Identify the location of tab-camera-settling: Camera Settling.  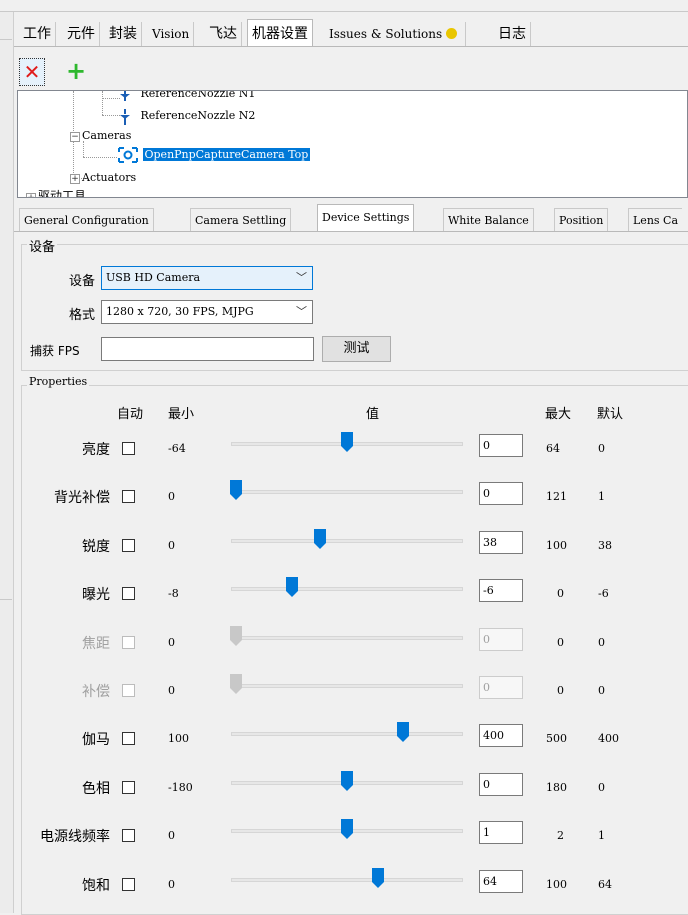
(241, 219).